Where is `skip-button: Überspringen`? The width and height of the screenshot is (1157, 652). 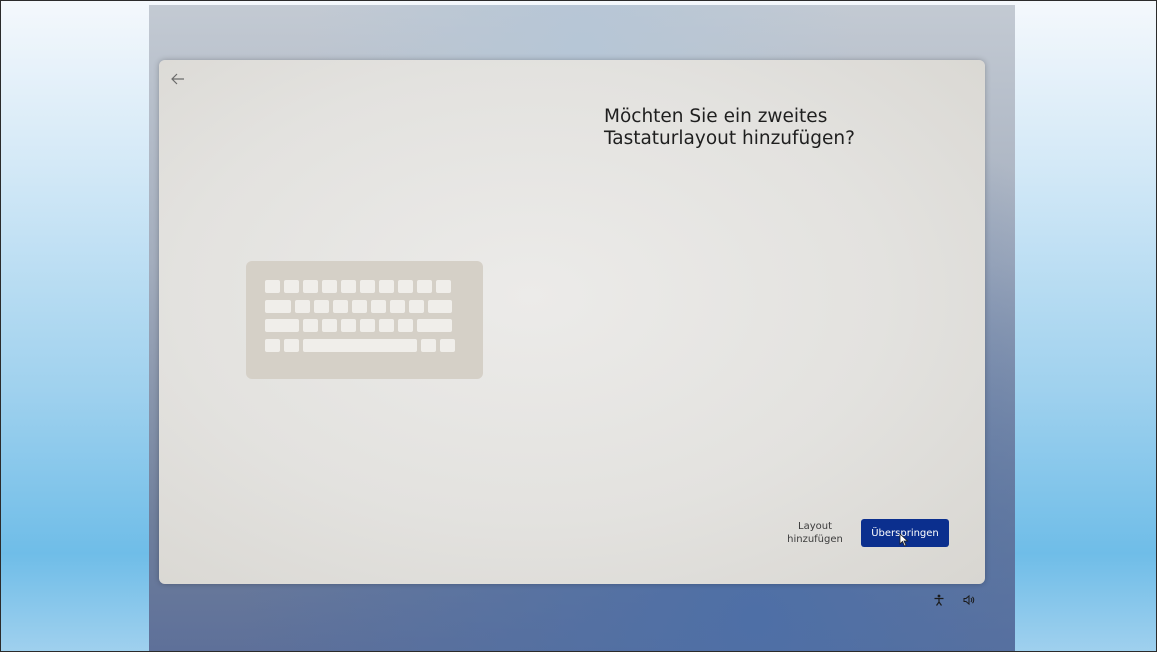
skip-button: Überspringen is located at coordinates (905, 533).